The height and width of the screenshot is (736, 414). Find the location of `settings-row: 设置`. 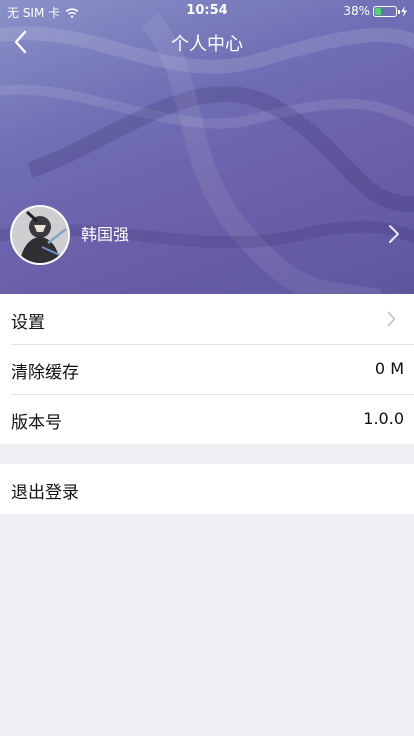

settings-row: 设置 is located at coordinates (207, 319).